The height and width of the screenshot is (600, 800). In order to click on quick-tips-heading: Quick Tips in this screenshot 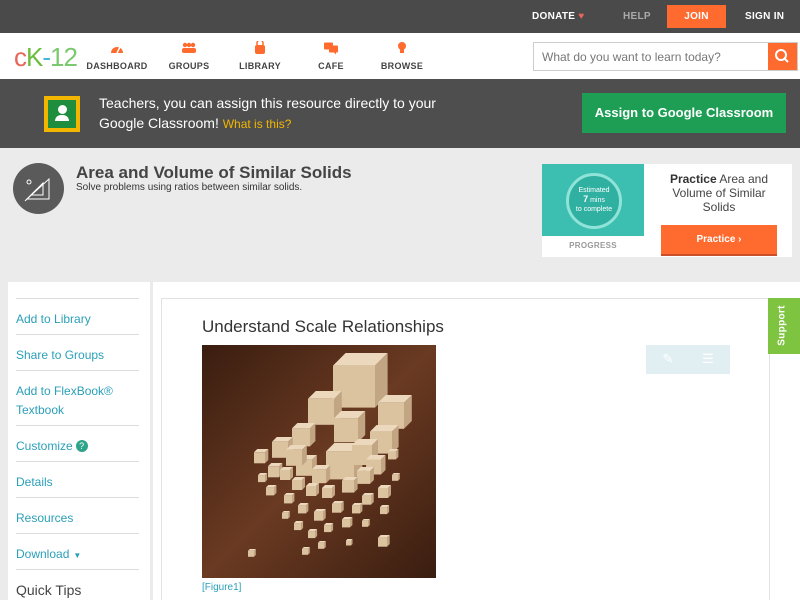, I will do `click(77, 584)`.